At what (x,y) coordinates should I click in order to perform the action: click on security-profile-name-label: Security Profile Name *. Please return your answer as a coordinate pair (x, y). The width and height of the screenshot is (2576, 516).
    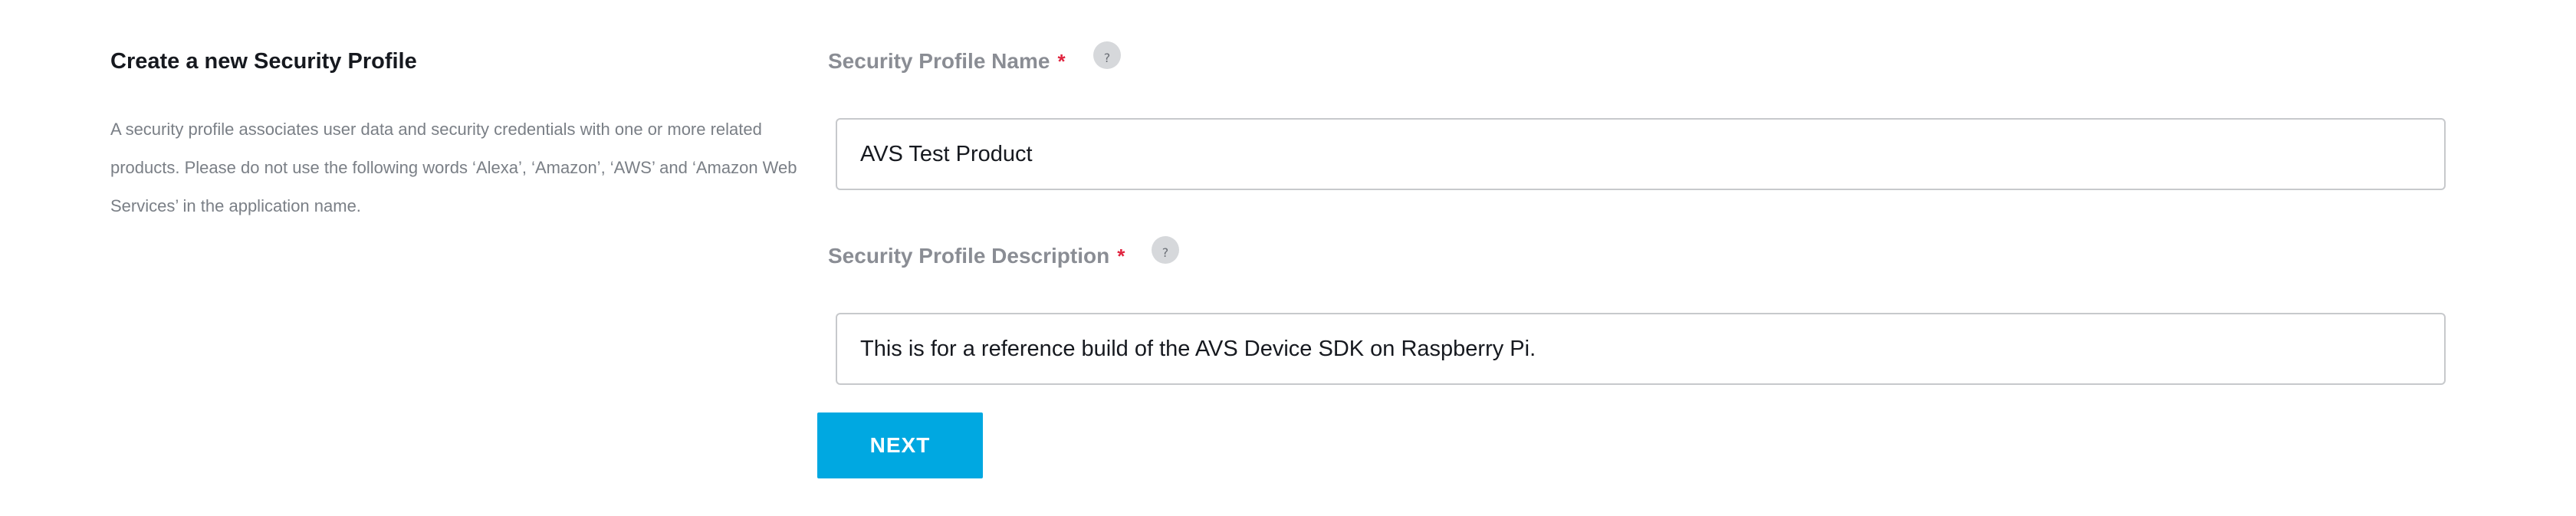
    Looking at the image, I should click on (947, 62).